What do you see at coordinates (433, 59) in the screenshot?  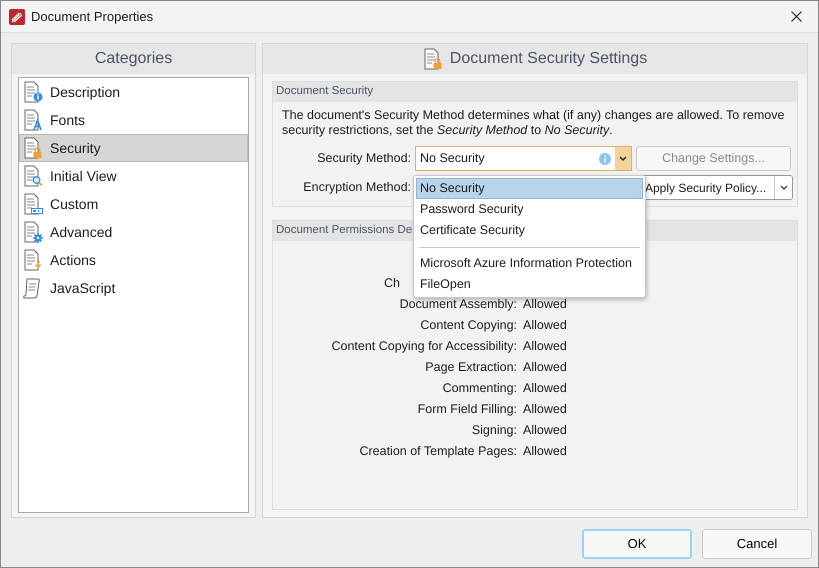 I see `document-lock-icon` at bounding box center [433, 59].